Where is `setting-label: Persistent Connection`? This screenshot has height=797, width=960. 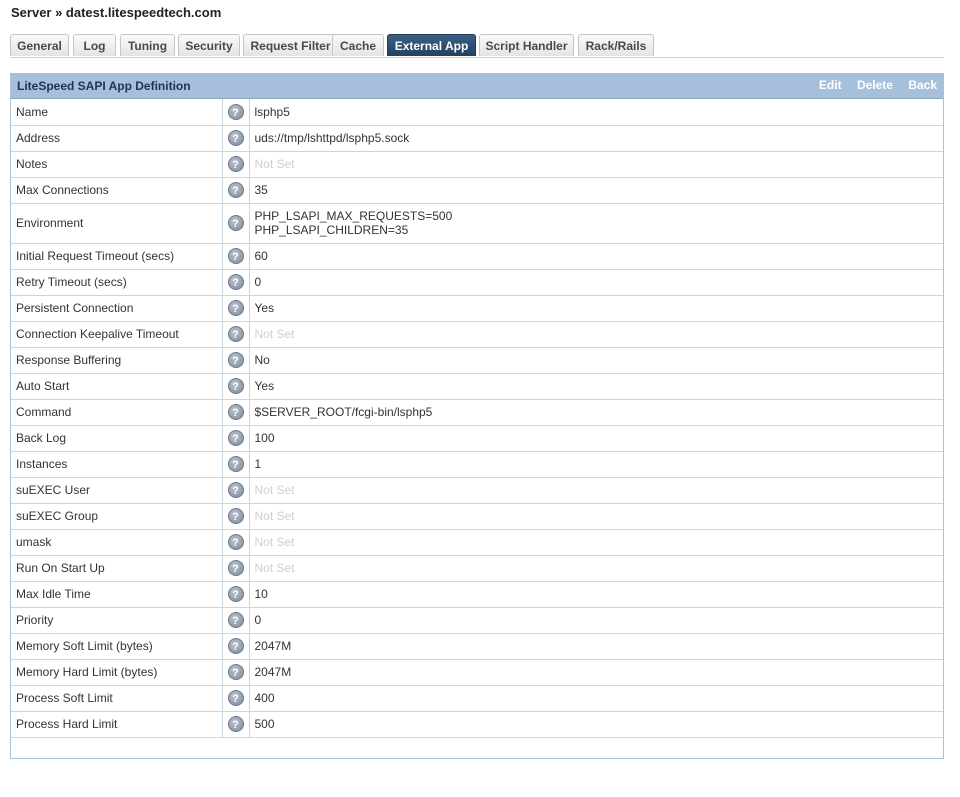 setting-label: Persistent Connection is located at coordinates (117, 308).